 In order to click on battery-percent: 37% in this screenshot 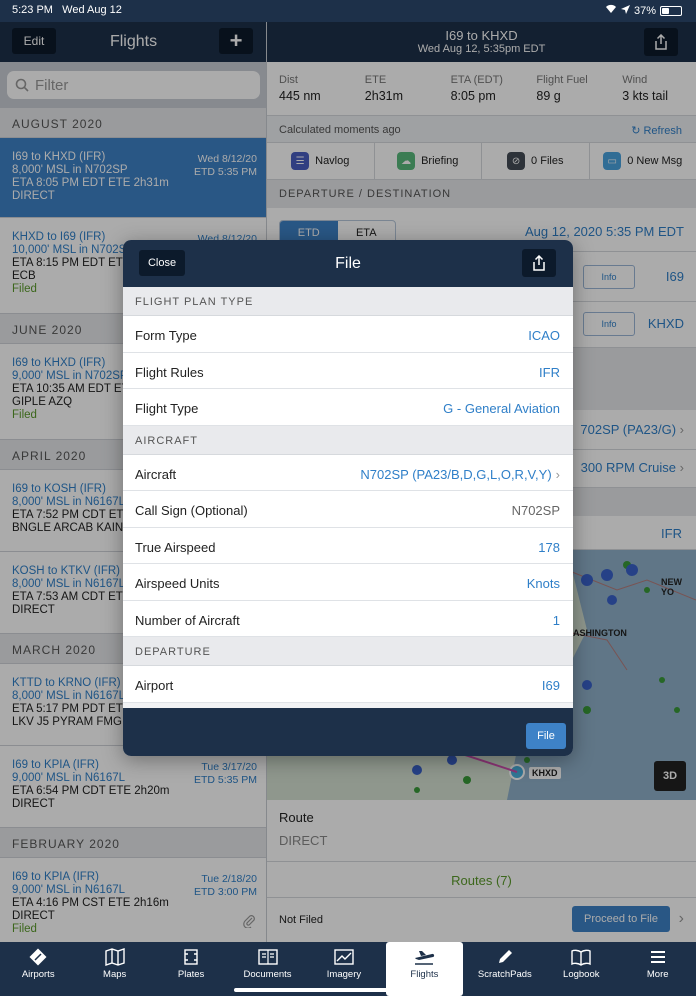, I will do `click(644, 10)`.